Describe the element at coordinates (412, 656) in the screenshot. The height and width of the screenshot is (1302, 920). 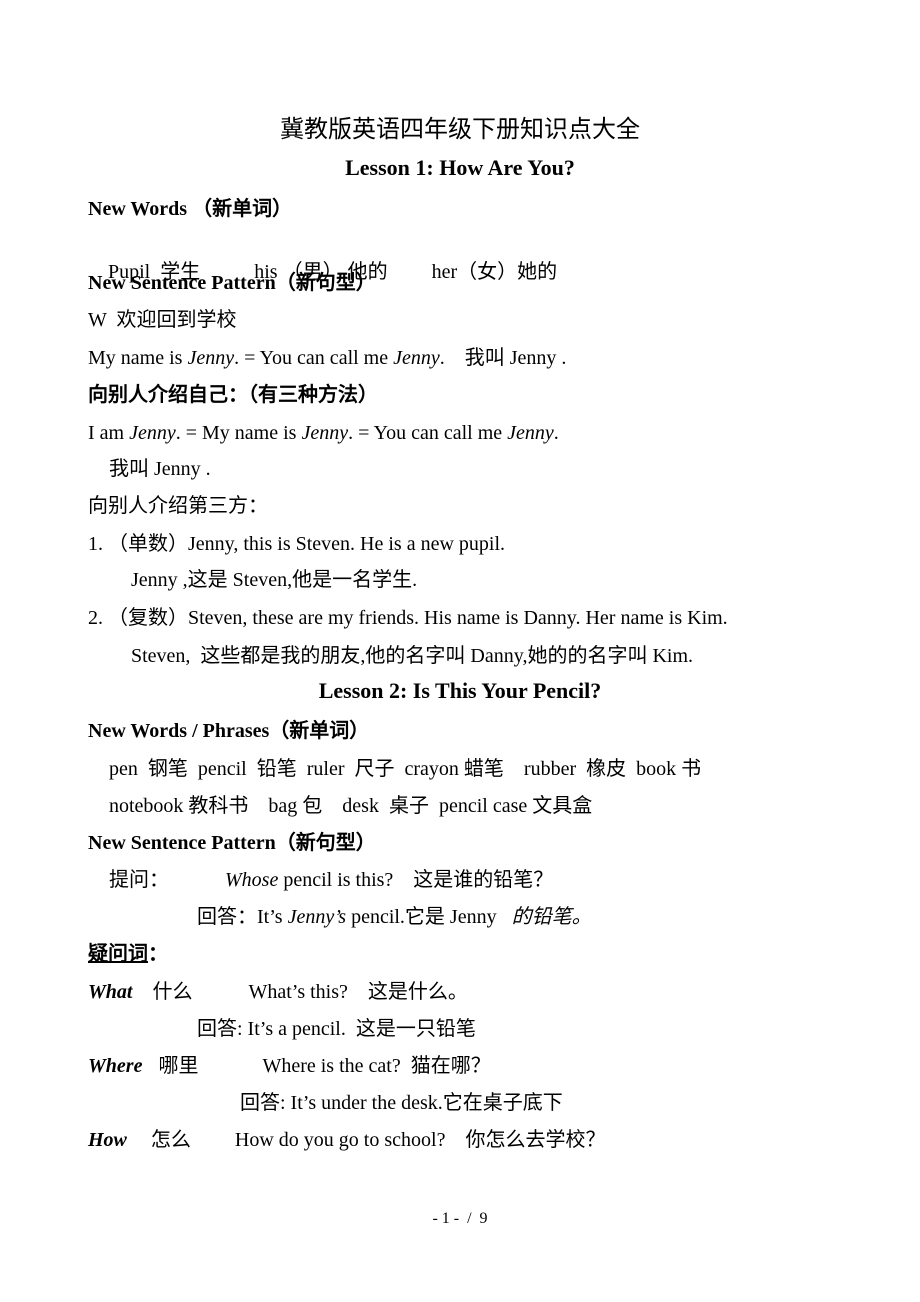
I see `example-plural-translation: Steven, 这些都是我的朋友,他的名字叫 Danny,她的的名字叫 Kim.` at that location.